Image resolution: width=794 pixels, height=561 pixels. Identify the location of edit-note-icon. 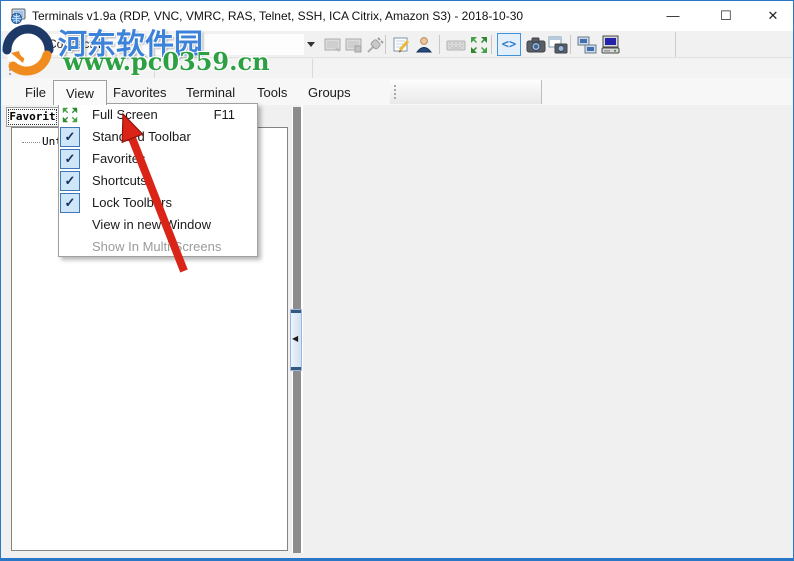
(402, 45).